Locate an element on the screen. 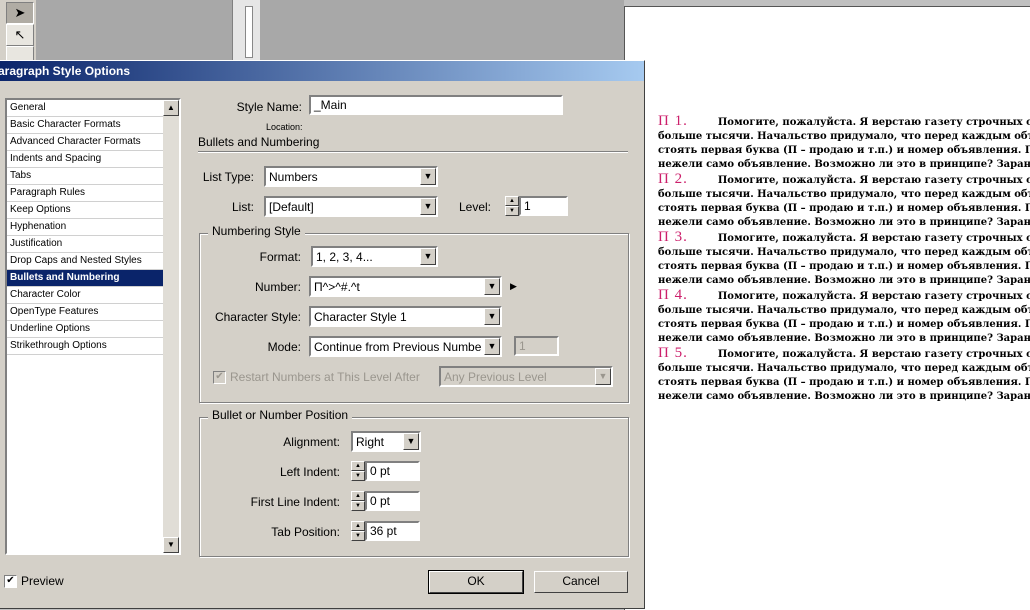  preview-checkbox: ✔ is located at coordinates (10, 581).